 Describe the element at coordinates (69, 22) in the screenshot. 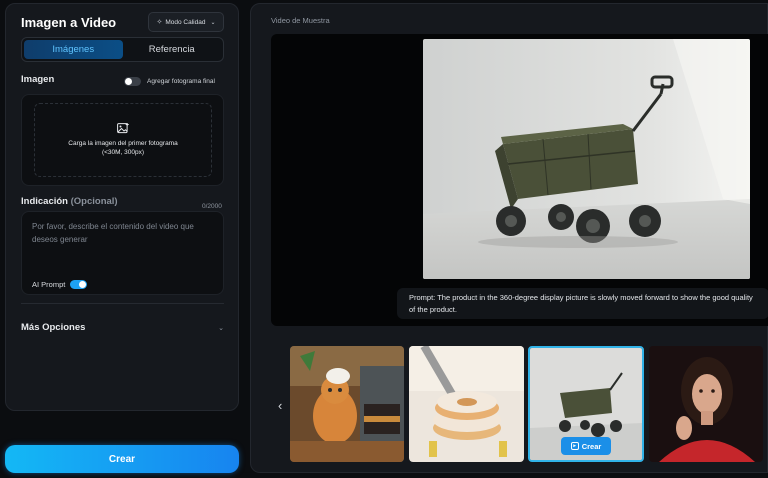

I see `panel-title: Imagen a Video` at that location.